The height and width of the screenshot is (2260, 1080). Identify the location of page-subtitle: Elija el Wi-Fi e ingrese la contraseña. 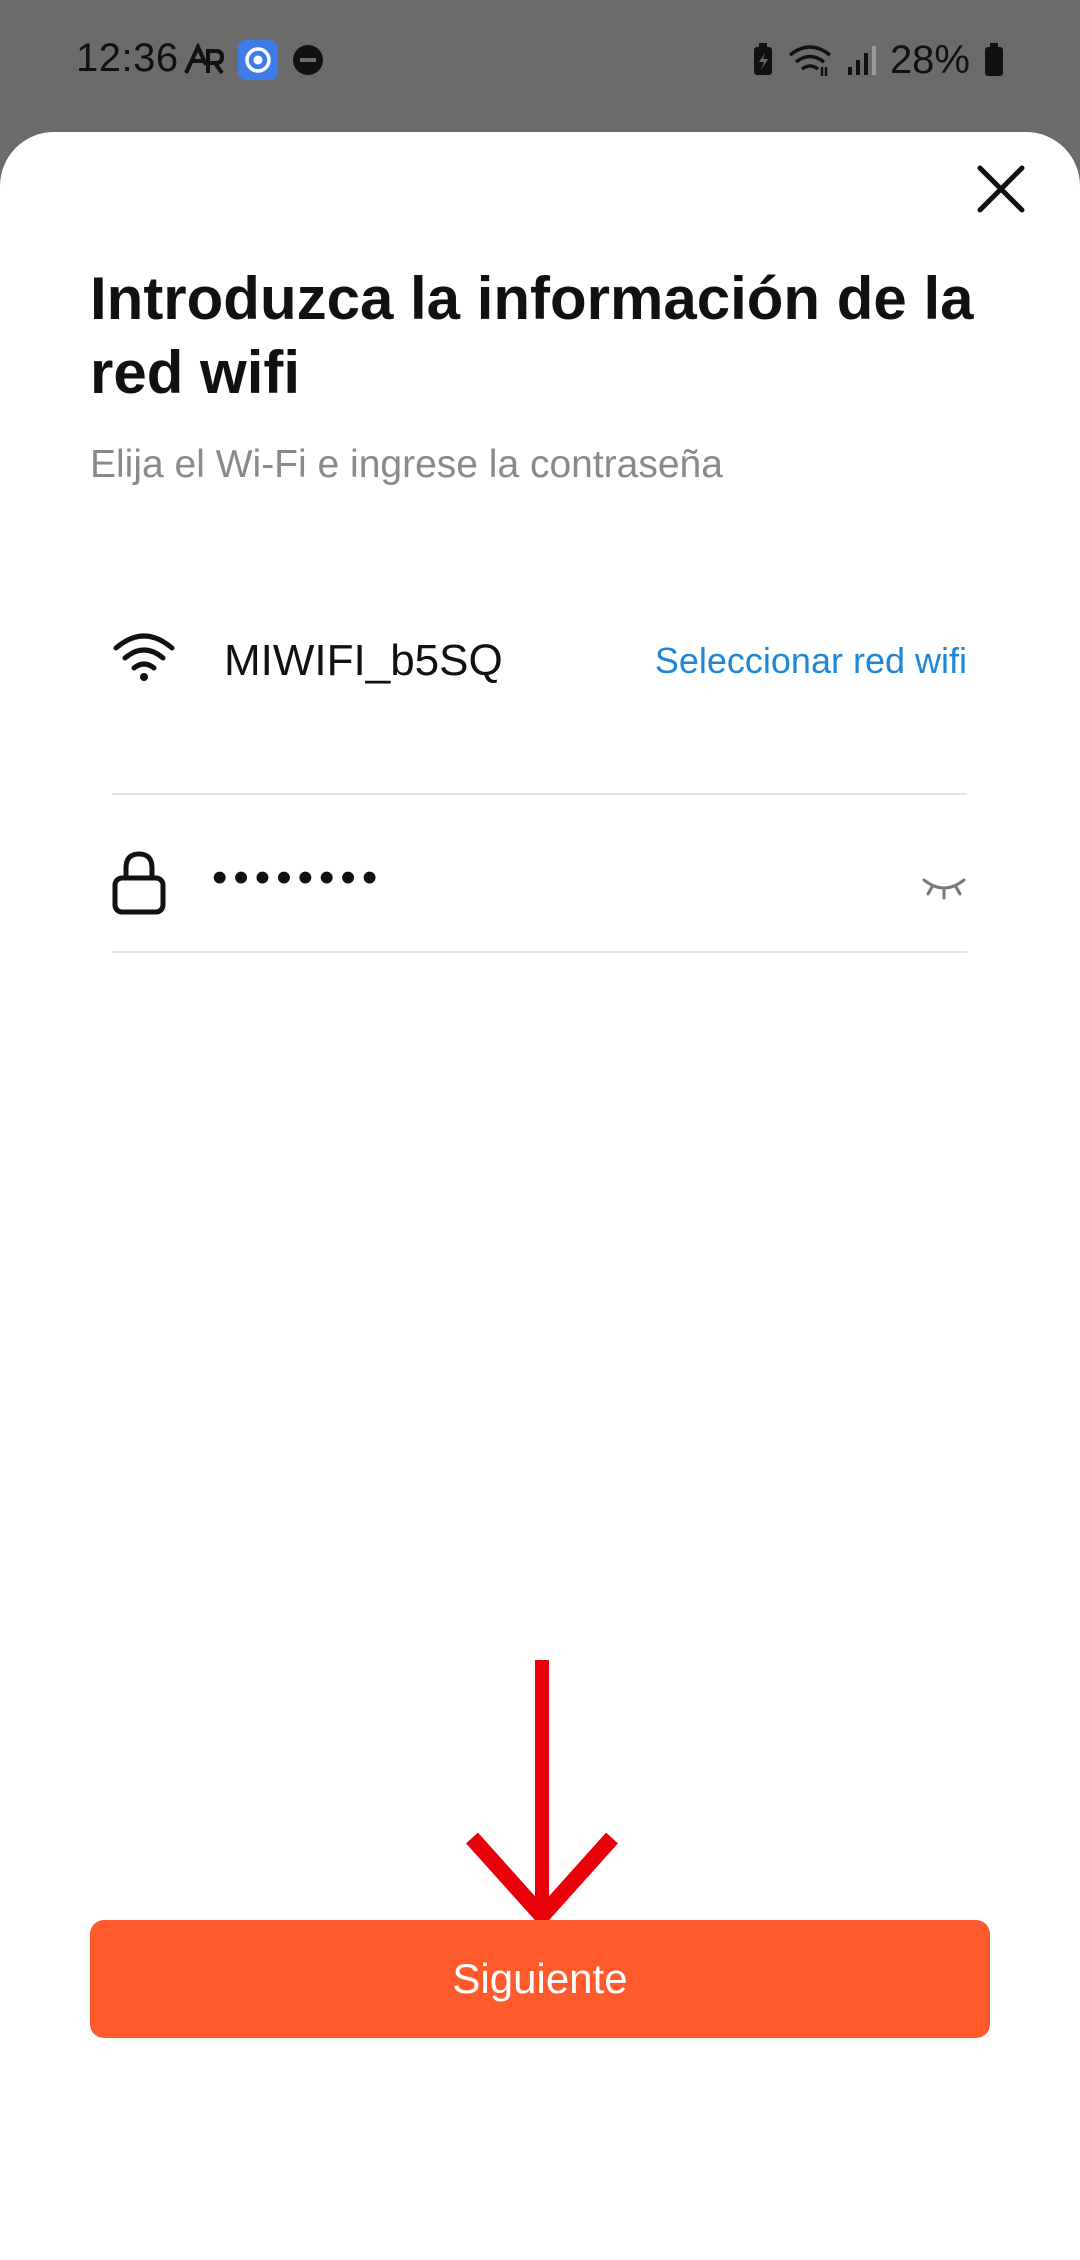
(406, 464).